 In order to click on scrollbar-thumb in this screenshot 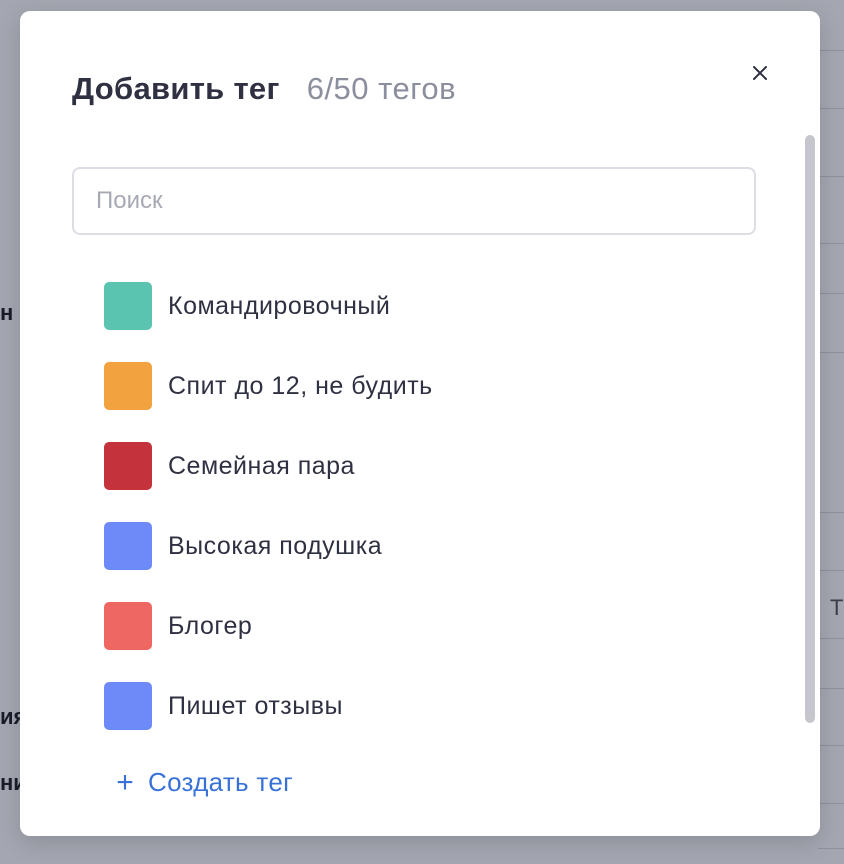, I will do `click(810, 429)`.